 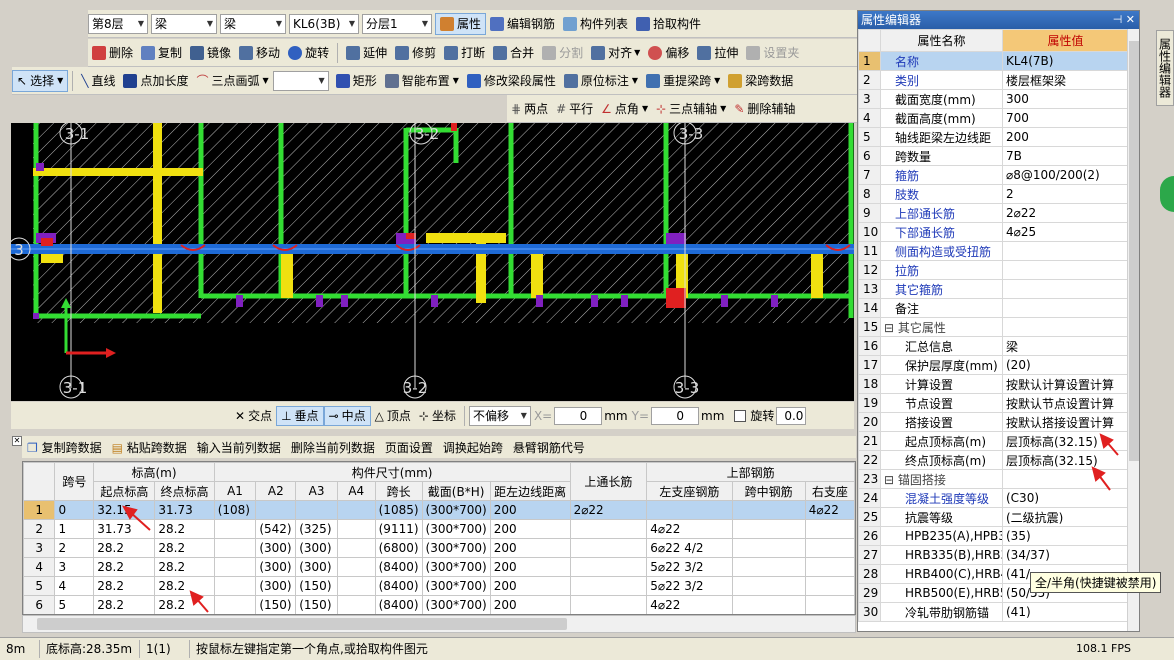 What do you see at coordinates (300, 415) in the screenshot?
I see `snap-perp: ⊥ 垂点` at bounding box center [300, 415].